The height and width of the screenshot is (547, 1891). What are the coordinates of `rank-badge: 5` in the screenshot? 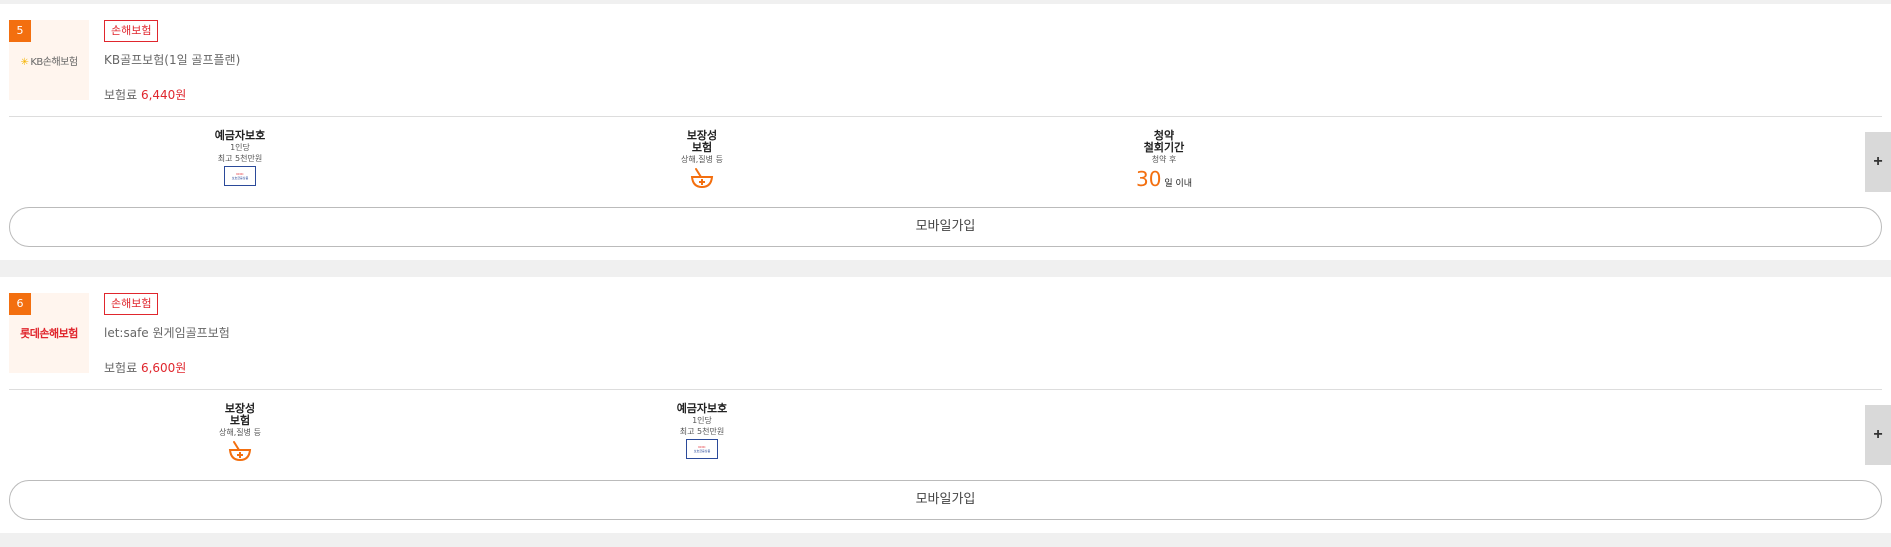 It's located at (20, 31).